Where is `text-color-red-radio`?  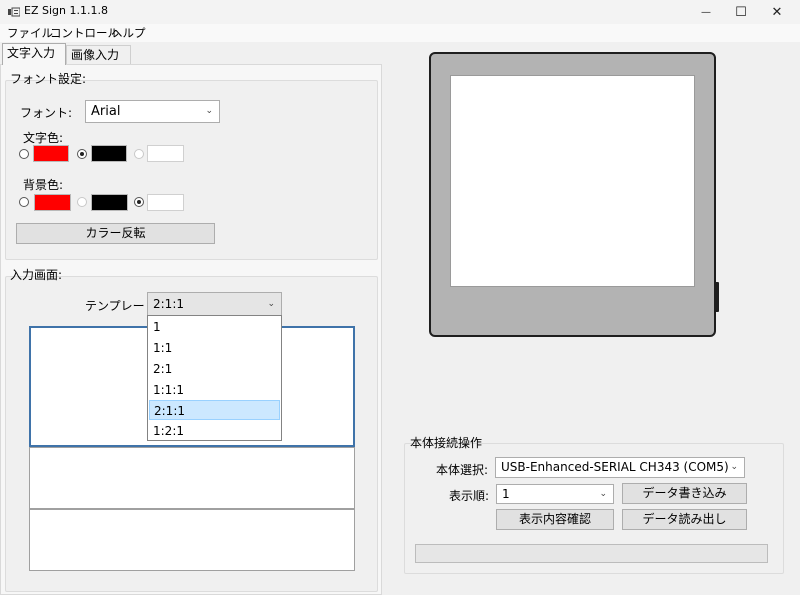
text-color-red-radio is located at coordinates (24, 154).